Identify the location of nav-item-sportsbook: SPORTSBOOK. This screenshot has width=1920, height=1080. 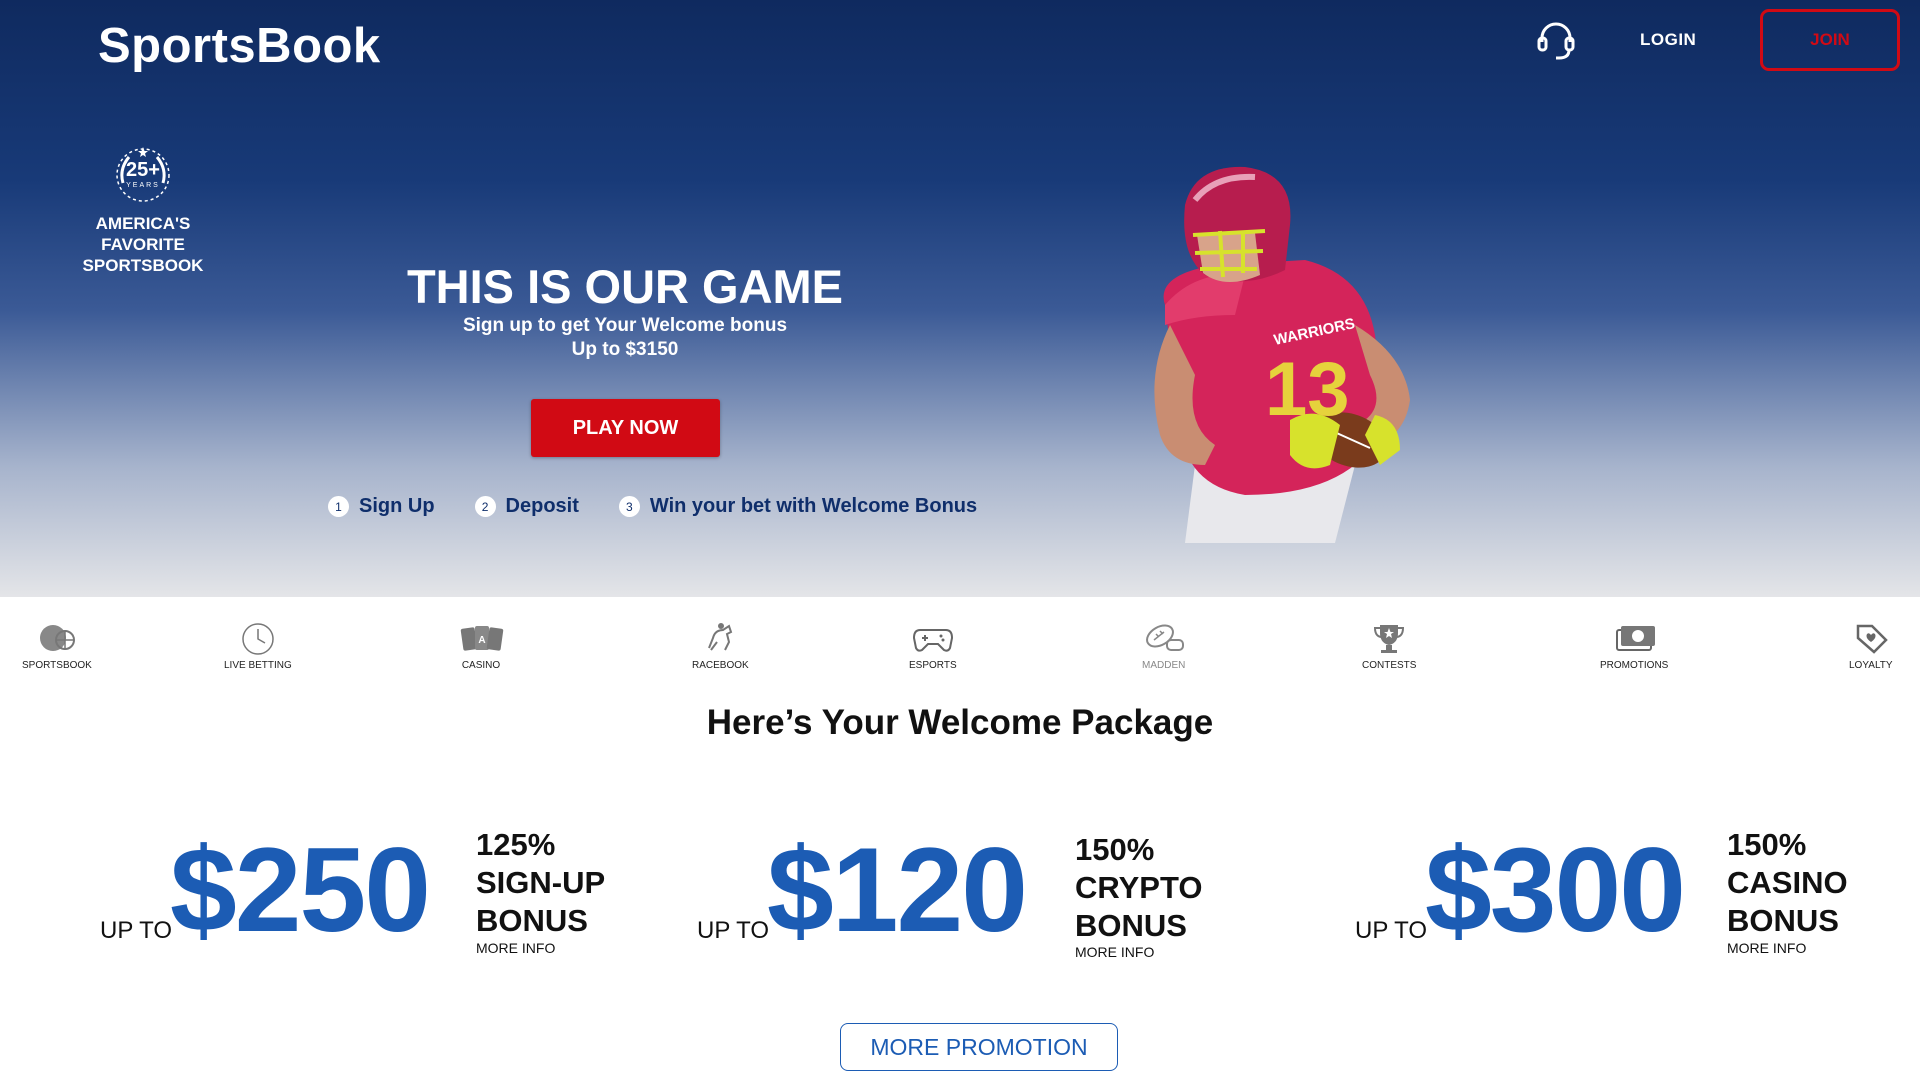
(57, 645).